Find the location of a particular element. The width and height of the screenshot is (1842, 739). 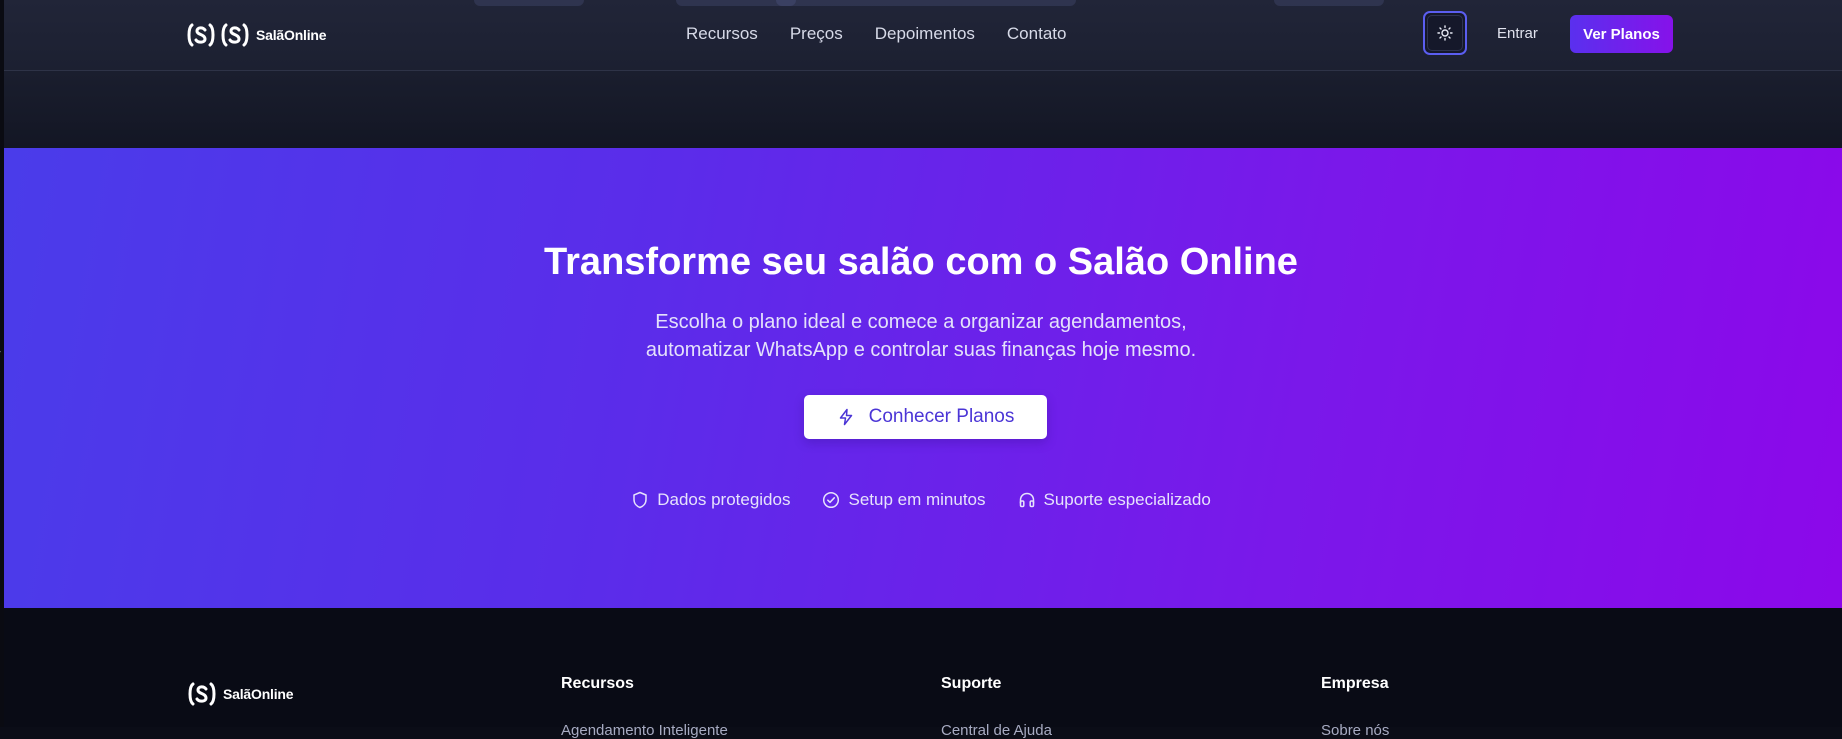

view-plans-hero-button: Conhecer Planos is located at coordinates (925, 417).